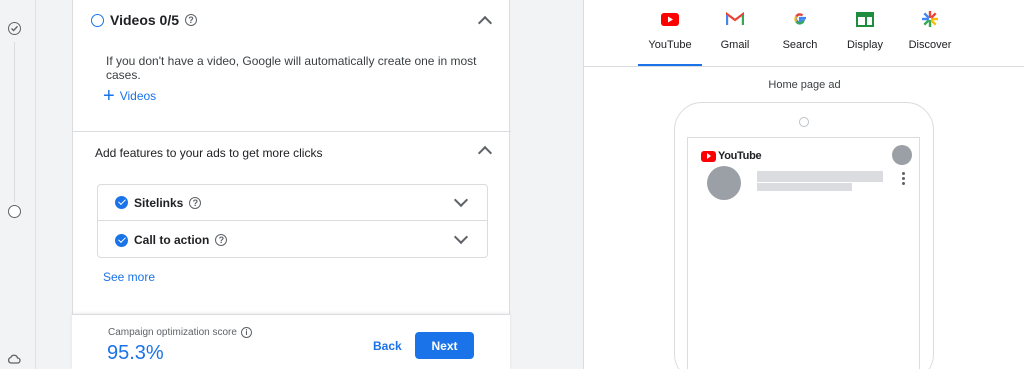 Image resolution: width=1024 pixels, height=369 pixels. I want to click on feature-row-sitelinks: Sitelinks ?, so click(292, 203).